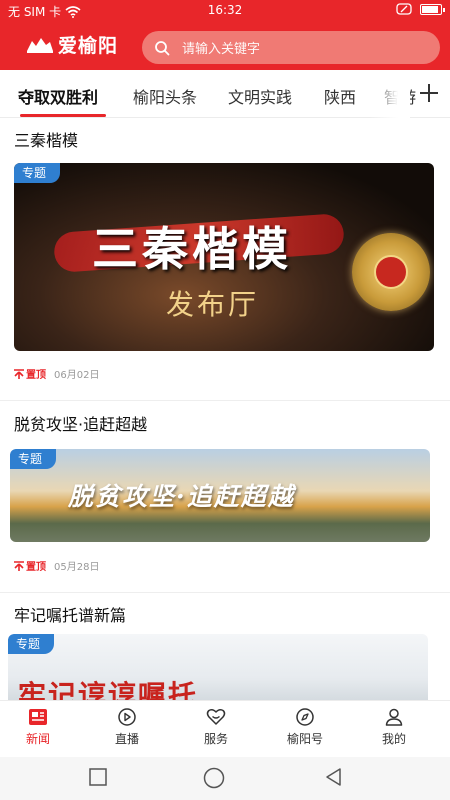 The width and height of the screenshot is (450, 800). Describe the element at coordinates (225, 94) in the screenshot. I see `channel-tabs: 夺取双胜利 榆阳头条 文明实践 陕西 智游` at that location.